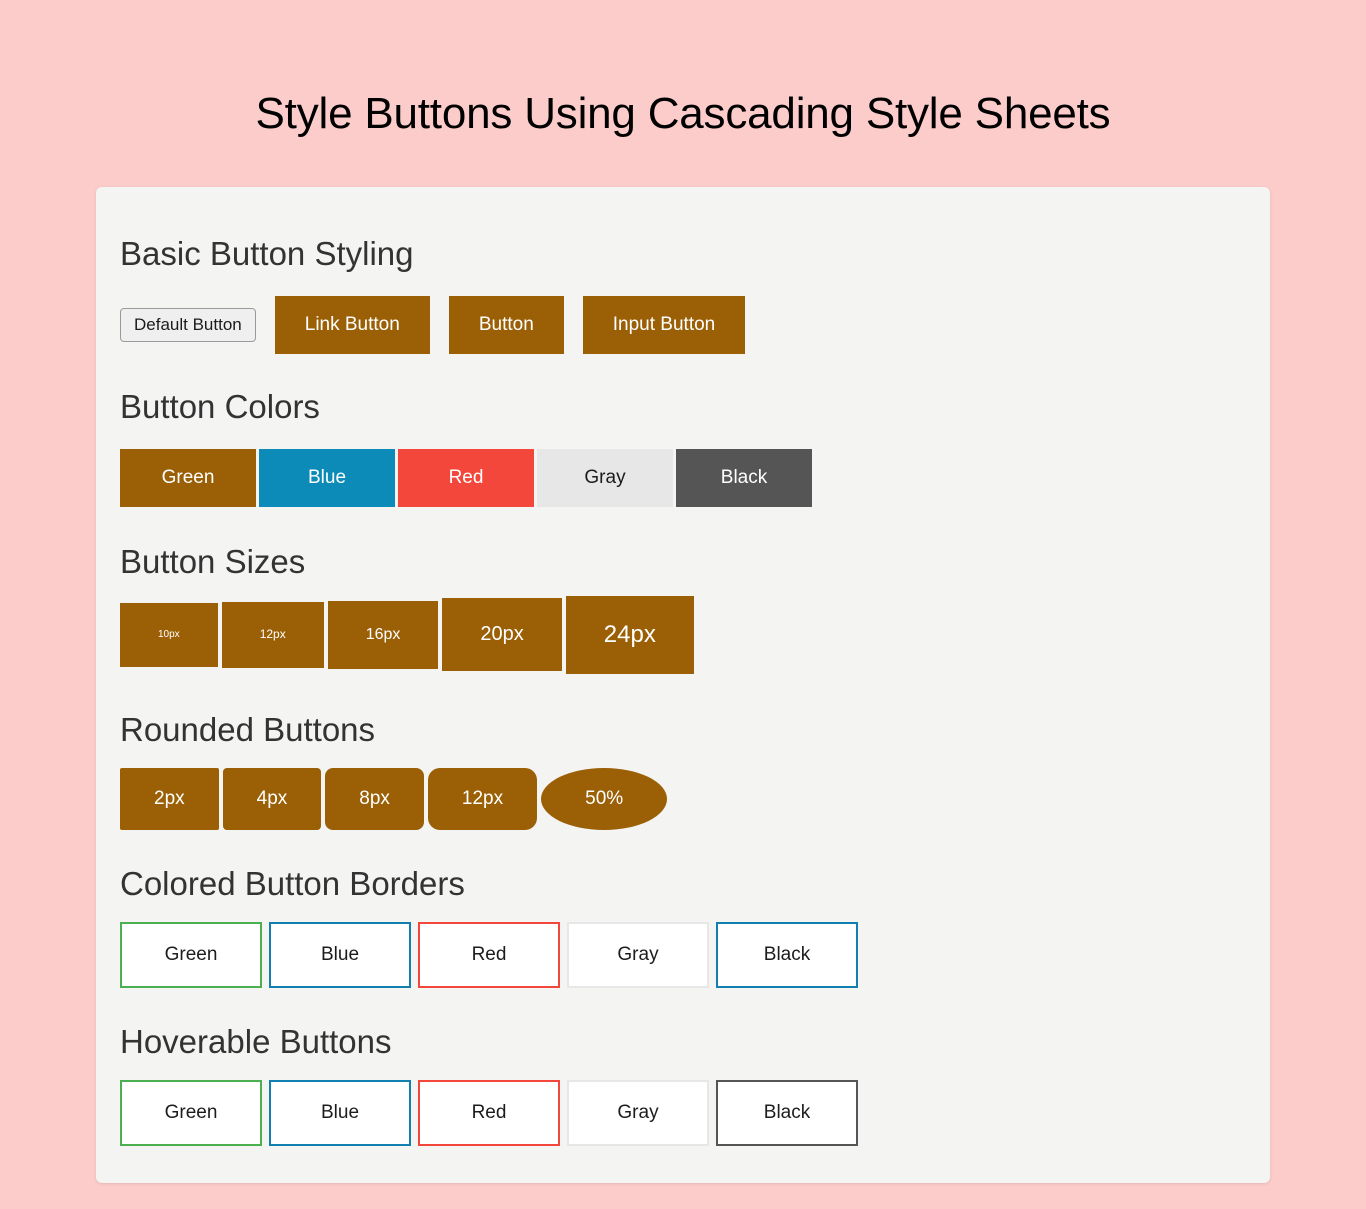 This screenshot has width=1366, height=1209. I want to click on size-button-20px: 20px, so click(502, 635).